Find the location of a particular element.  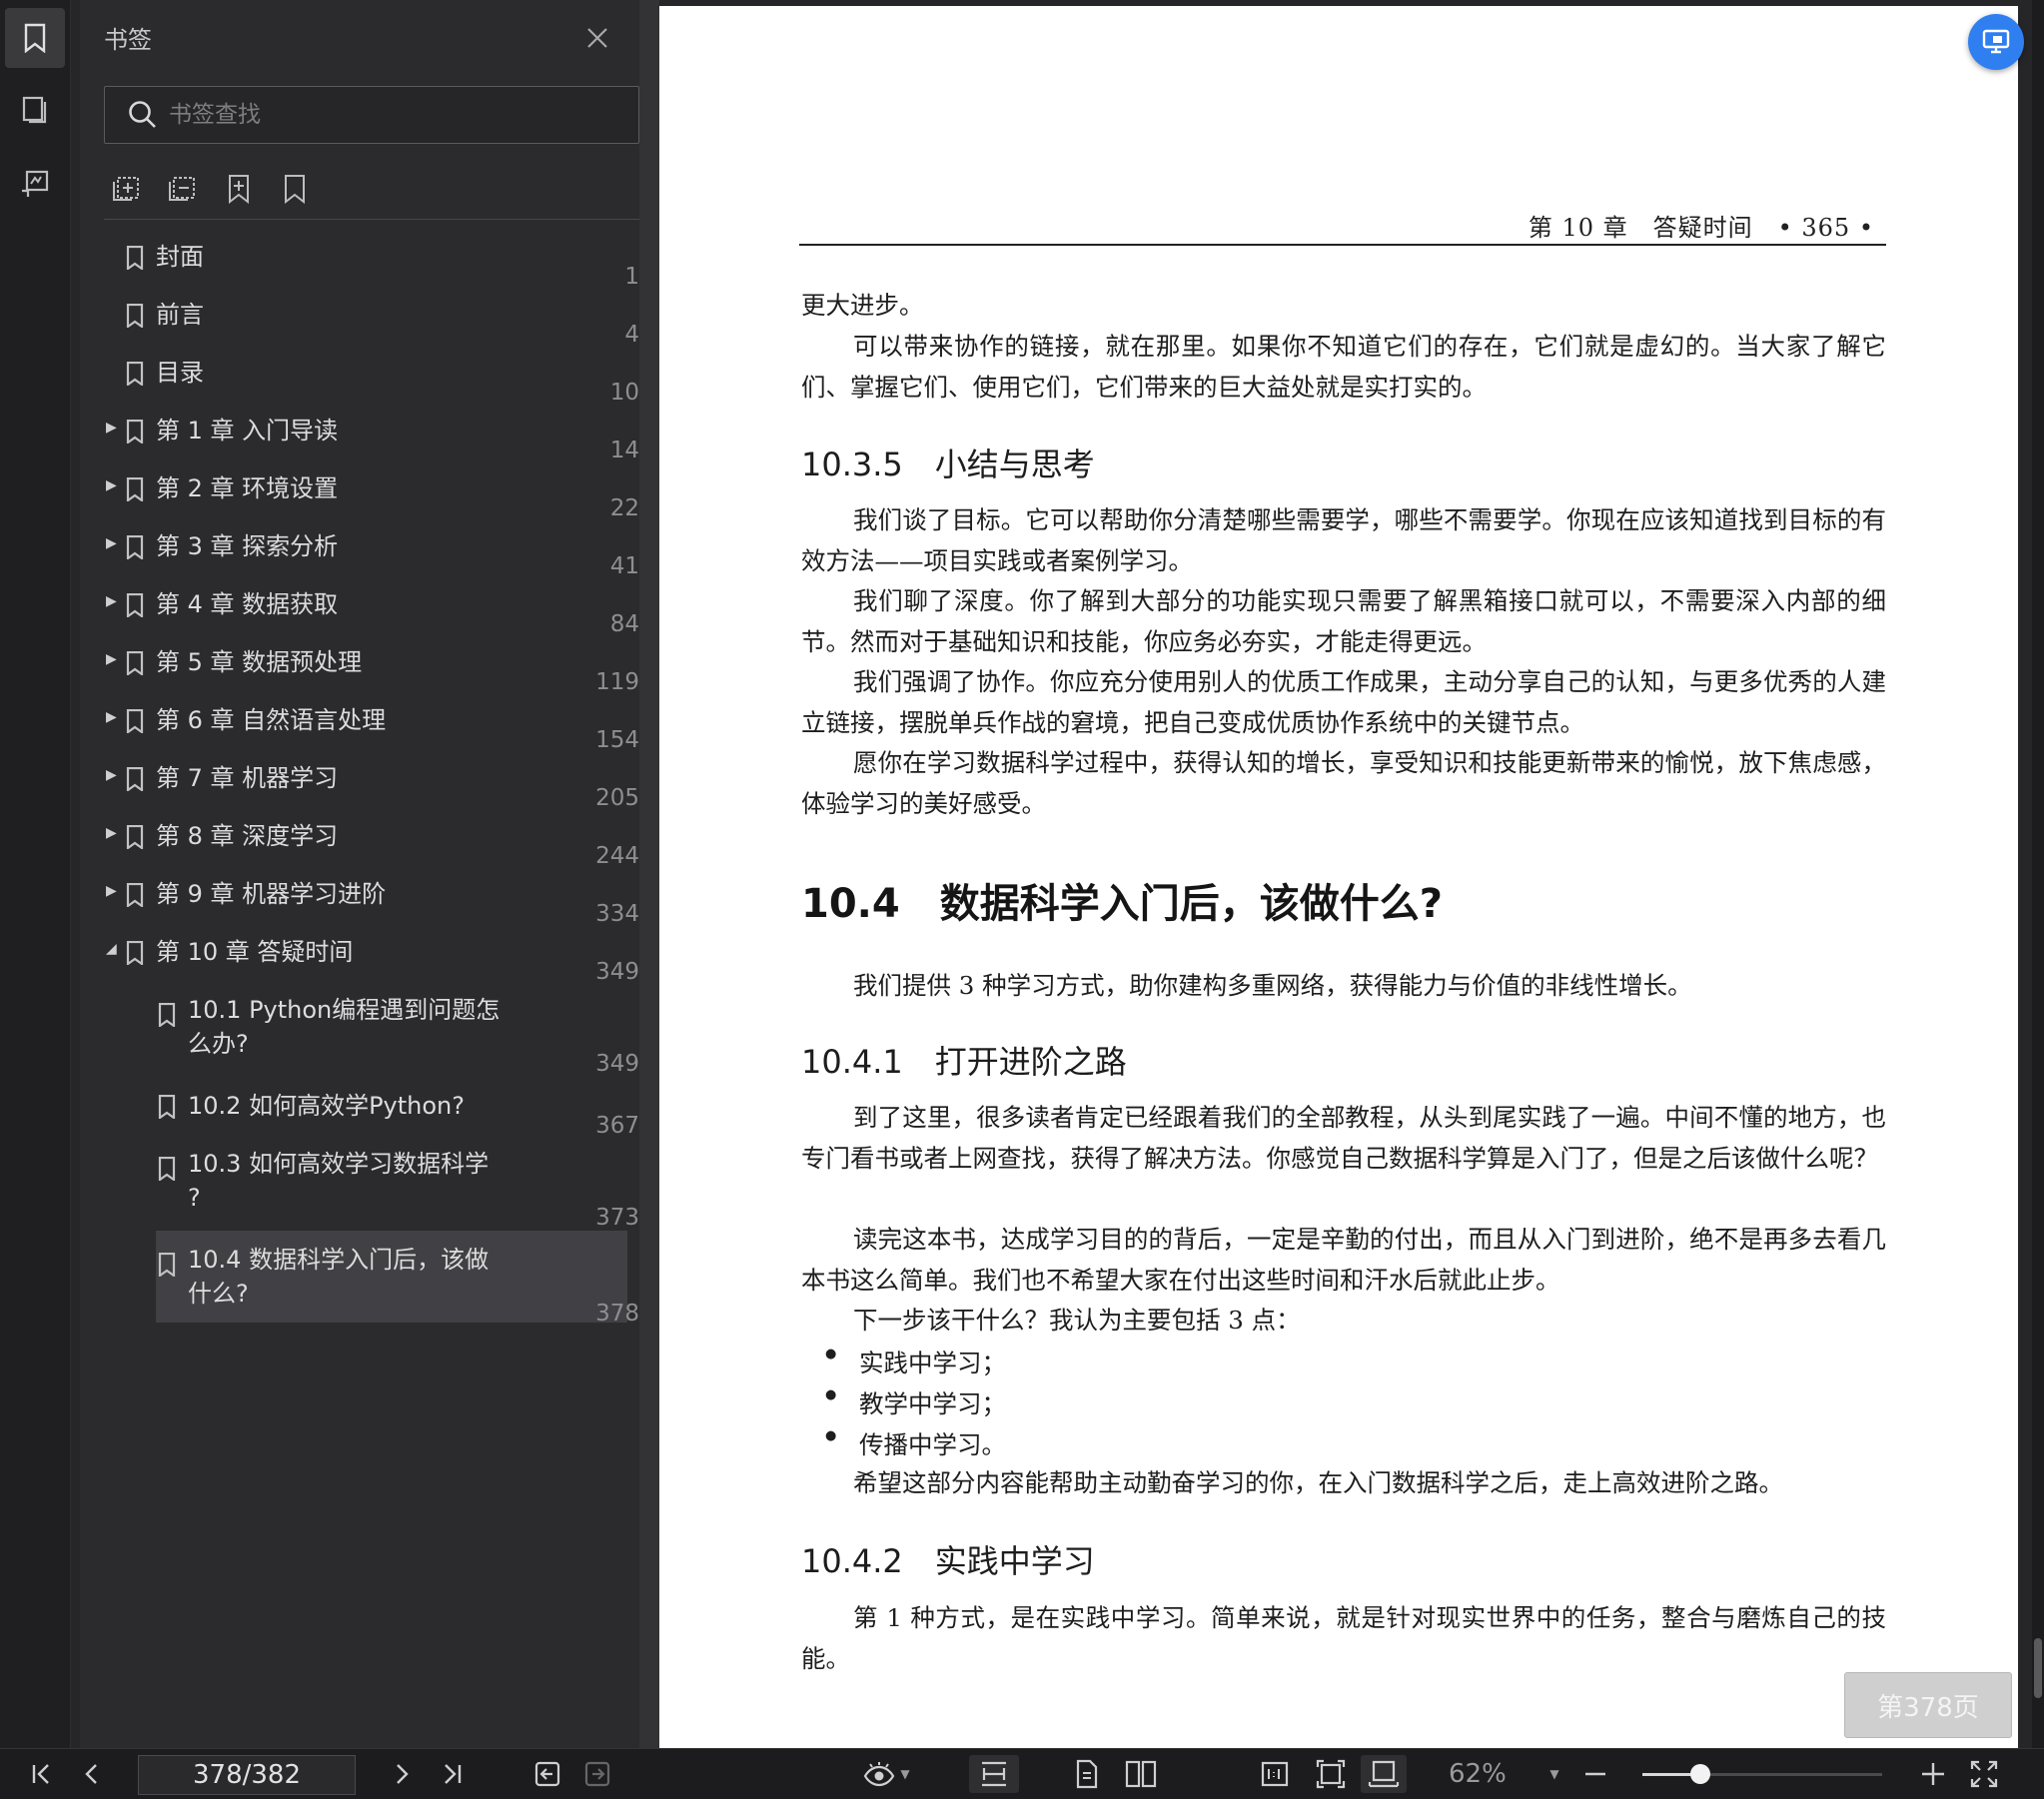

bookmark-page-number: 22 is located at coordinates (624, 508).